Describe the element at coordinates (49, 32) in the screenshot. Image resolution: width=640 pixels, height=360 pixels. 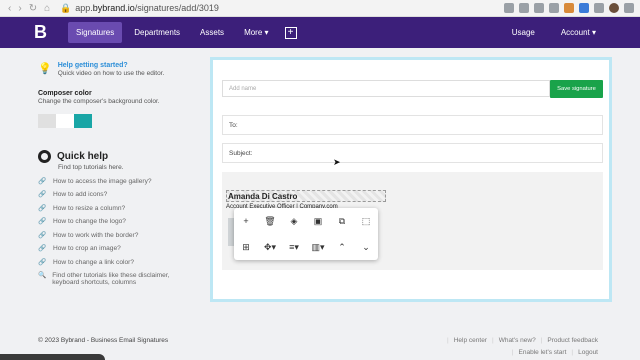
I see `bybrand-logo: B` at that location.